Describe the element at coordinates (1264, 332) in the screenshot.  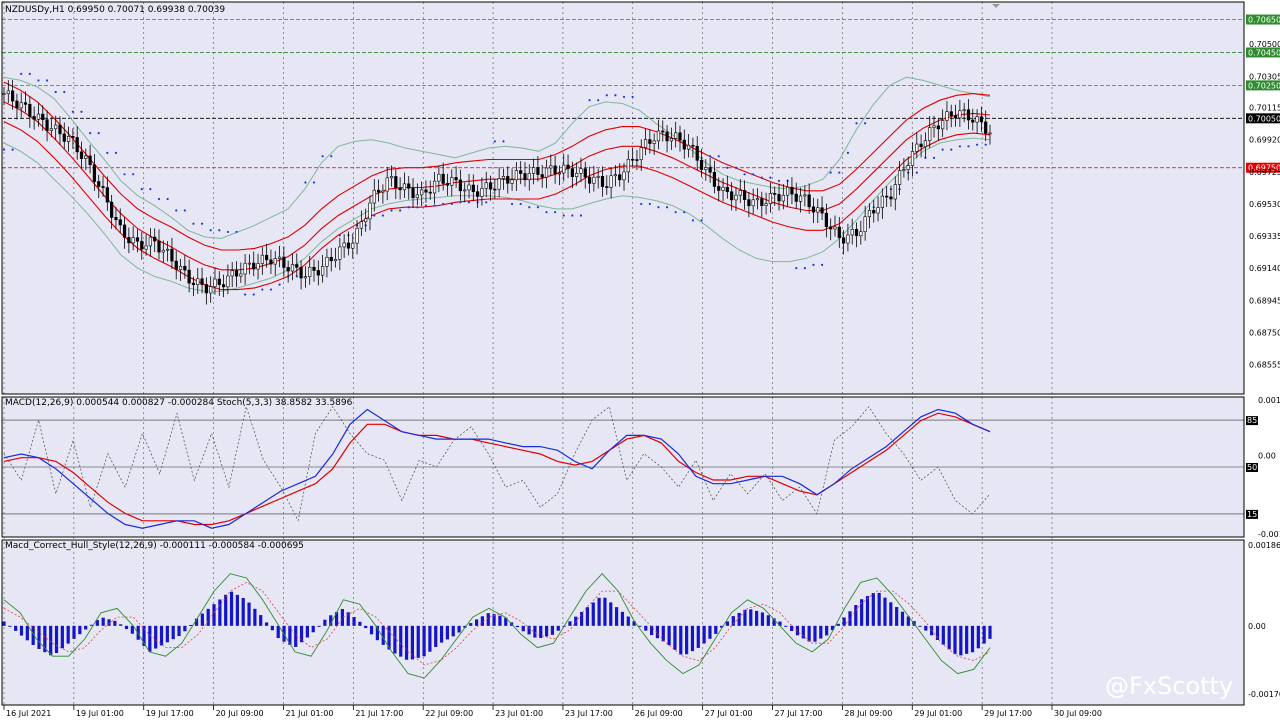
I see `price-tick: 0.68750` at that location.